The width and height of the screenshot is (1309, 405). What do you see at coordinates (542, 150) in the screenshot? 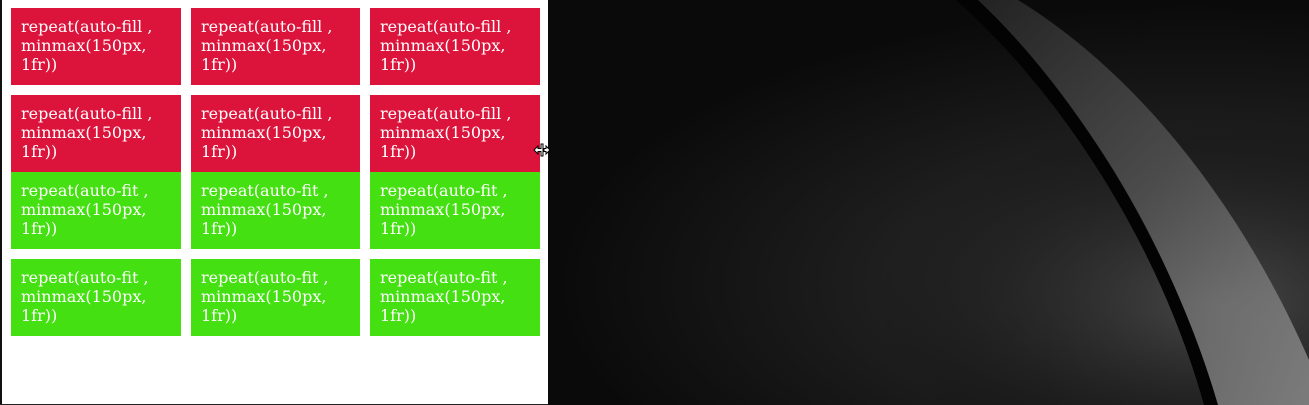
I see `horizontal-resize-cursor-icon` at bounding box center [542, 150].